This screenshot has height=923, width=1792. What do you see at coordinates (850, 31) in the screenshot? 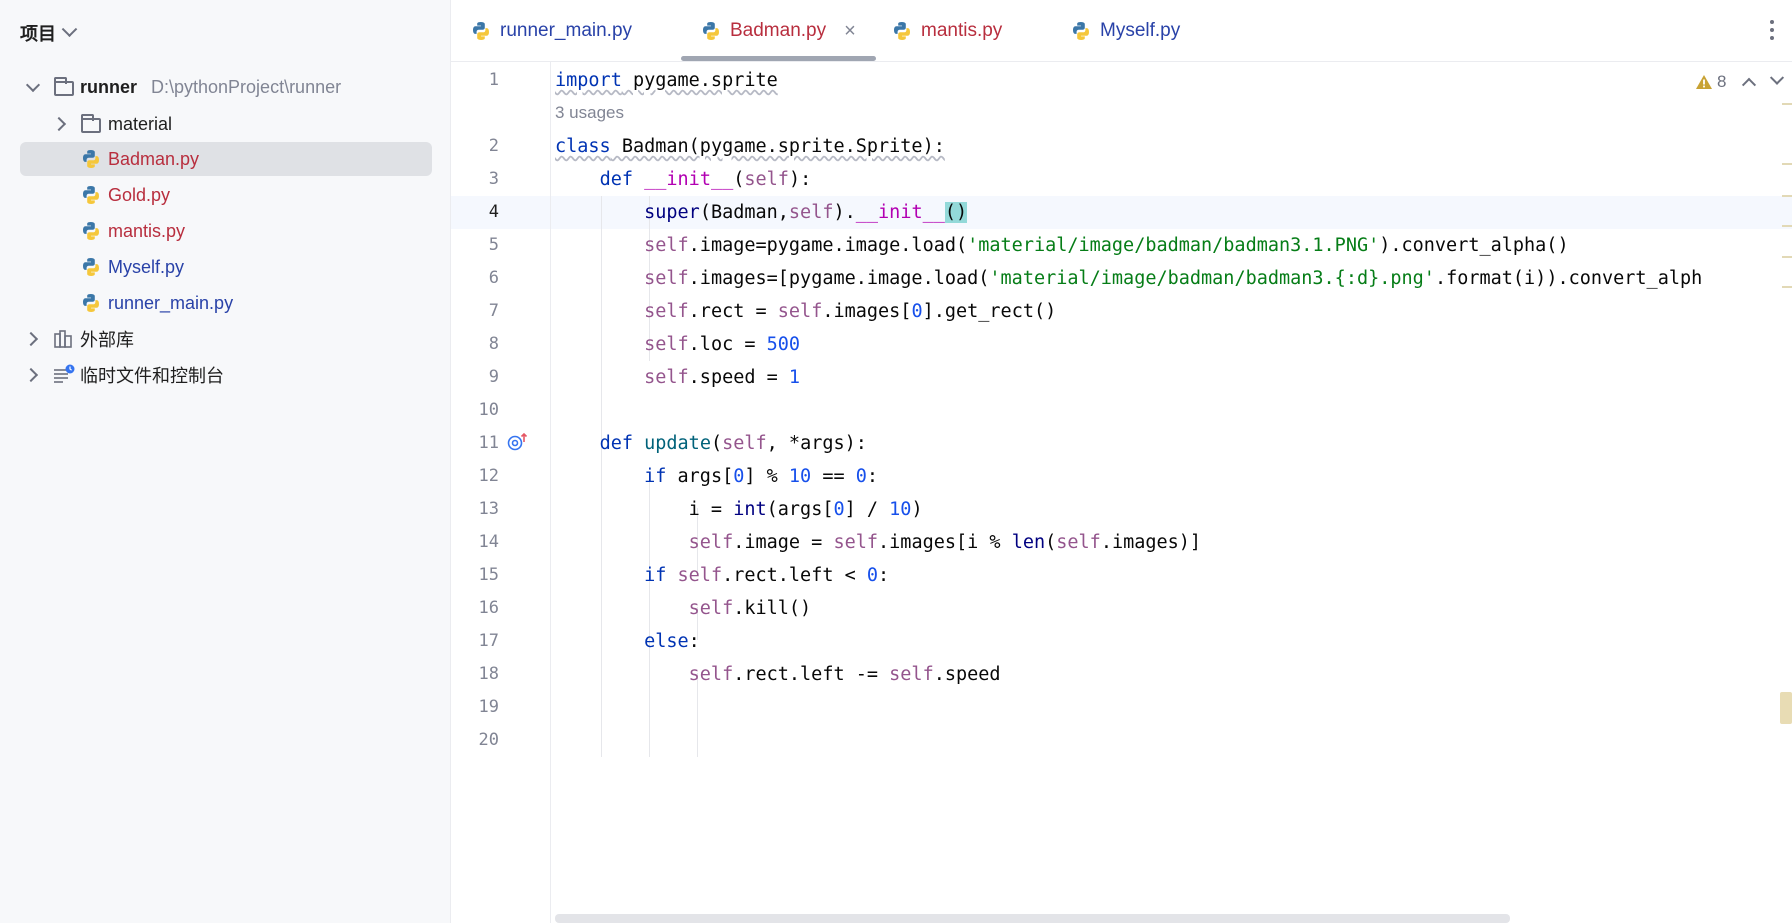
I see `close-tab-icon: ×` at bounding box center [850, 31].